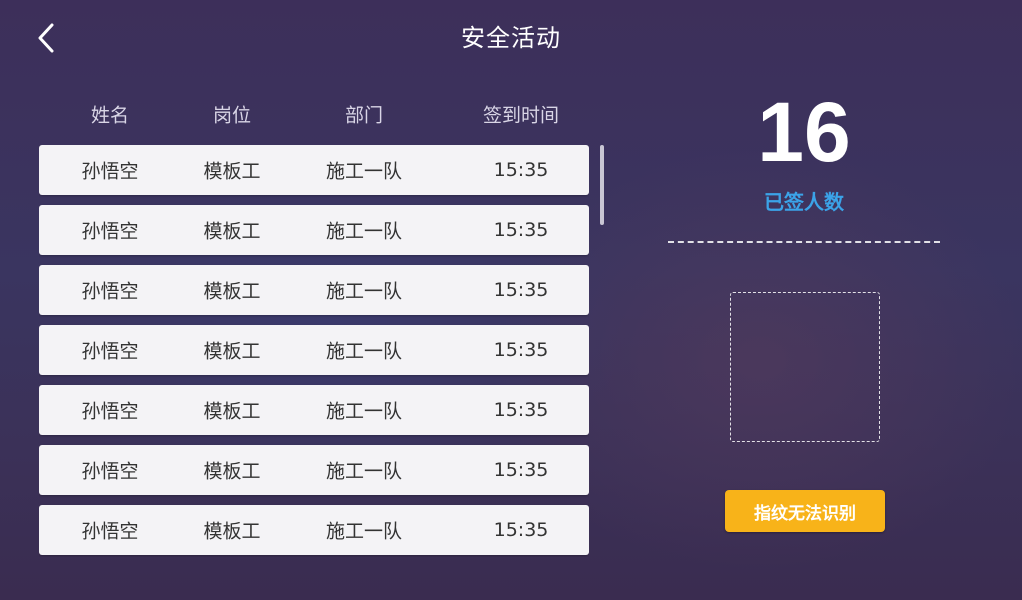 Image resolution: width=1022 pixels, height=600 pixels. What do you see at coordinates (511, 38) in the screenshot?
I see `page-title: 安全活动` at bounding box center [511, 38].